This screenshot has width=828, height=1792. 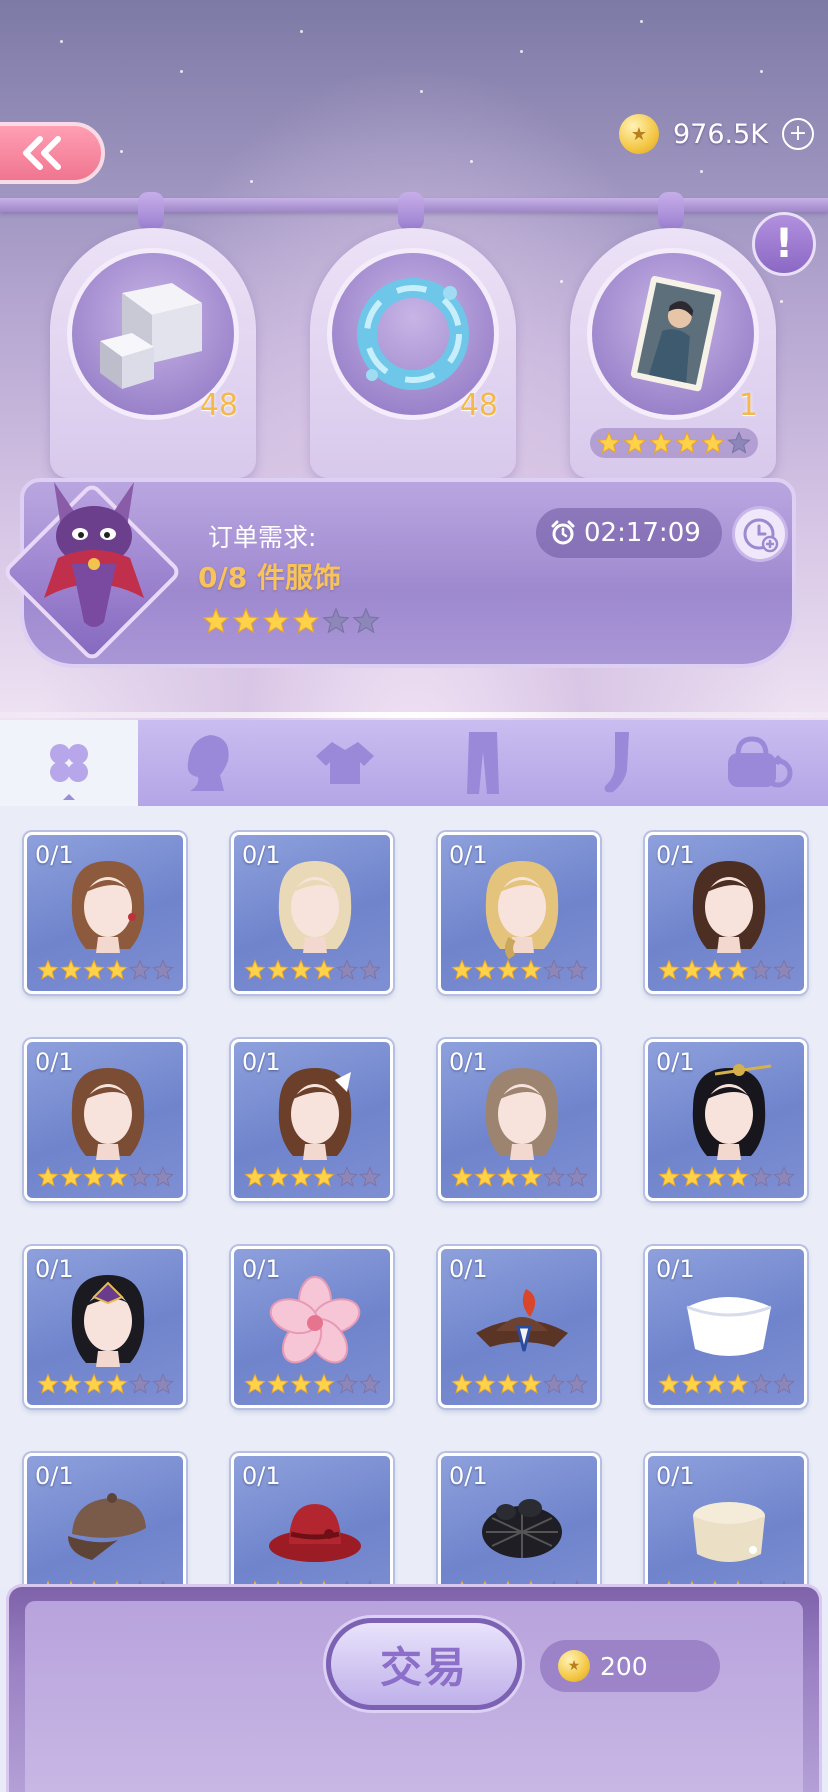 I want to click on double-chevron-left-icon, so click(x=41, y=153).